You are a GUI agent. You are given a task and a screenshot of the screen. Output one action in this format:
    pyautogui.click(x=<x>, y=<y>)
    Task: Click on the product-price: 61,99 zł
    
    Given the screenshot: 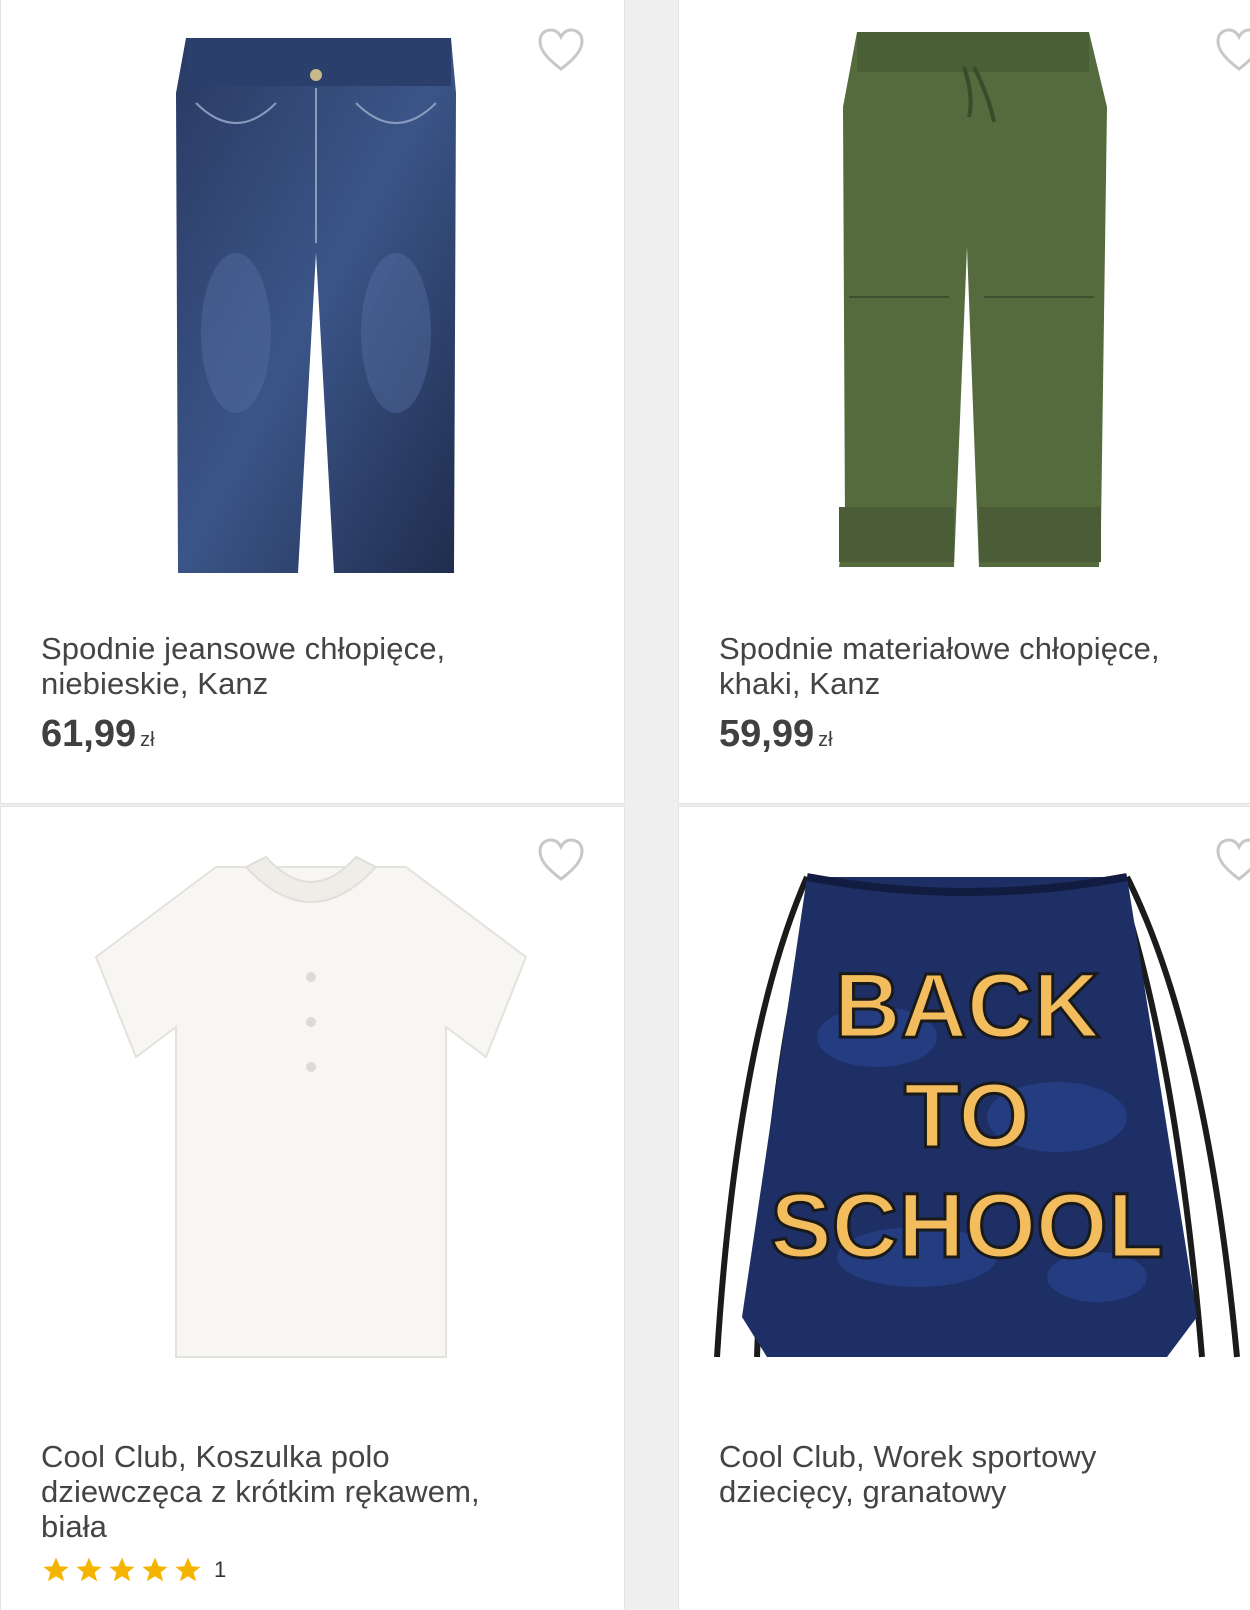 What is the action you would take?
    pyautogui.click(x=98, y=734)
    